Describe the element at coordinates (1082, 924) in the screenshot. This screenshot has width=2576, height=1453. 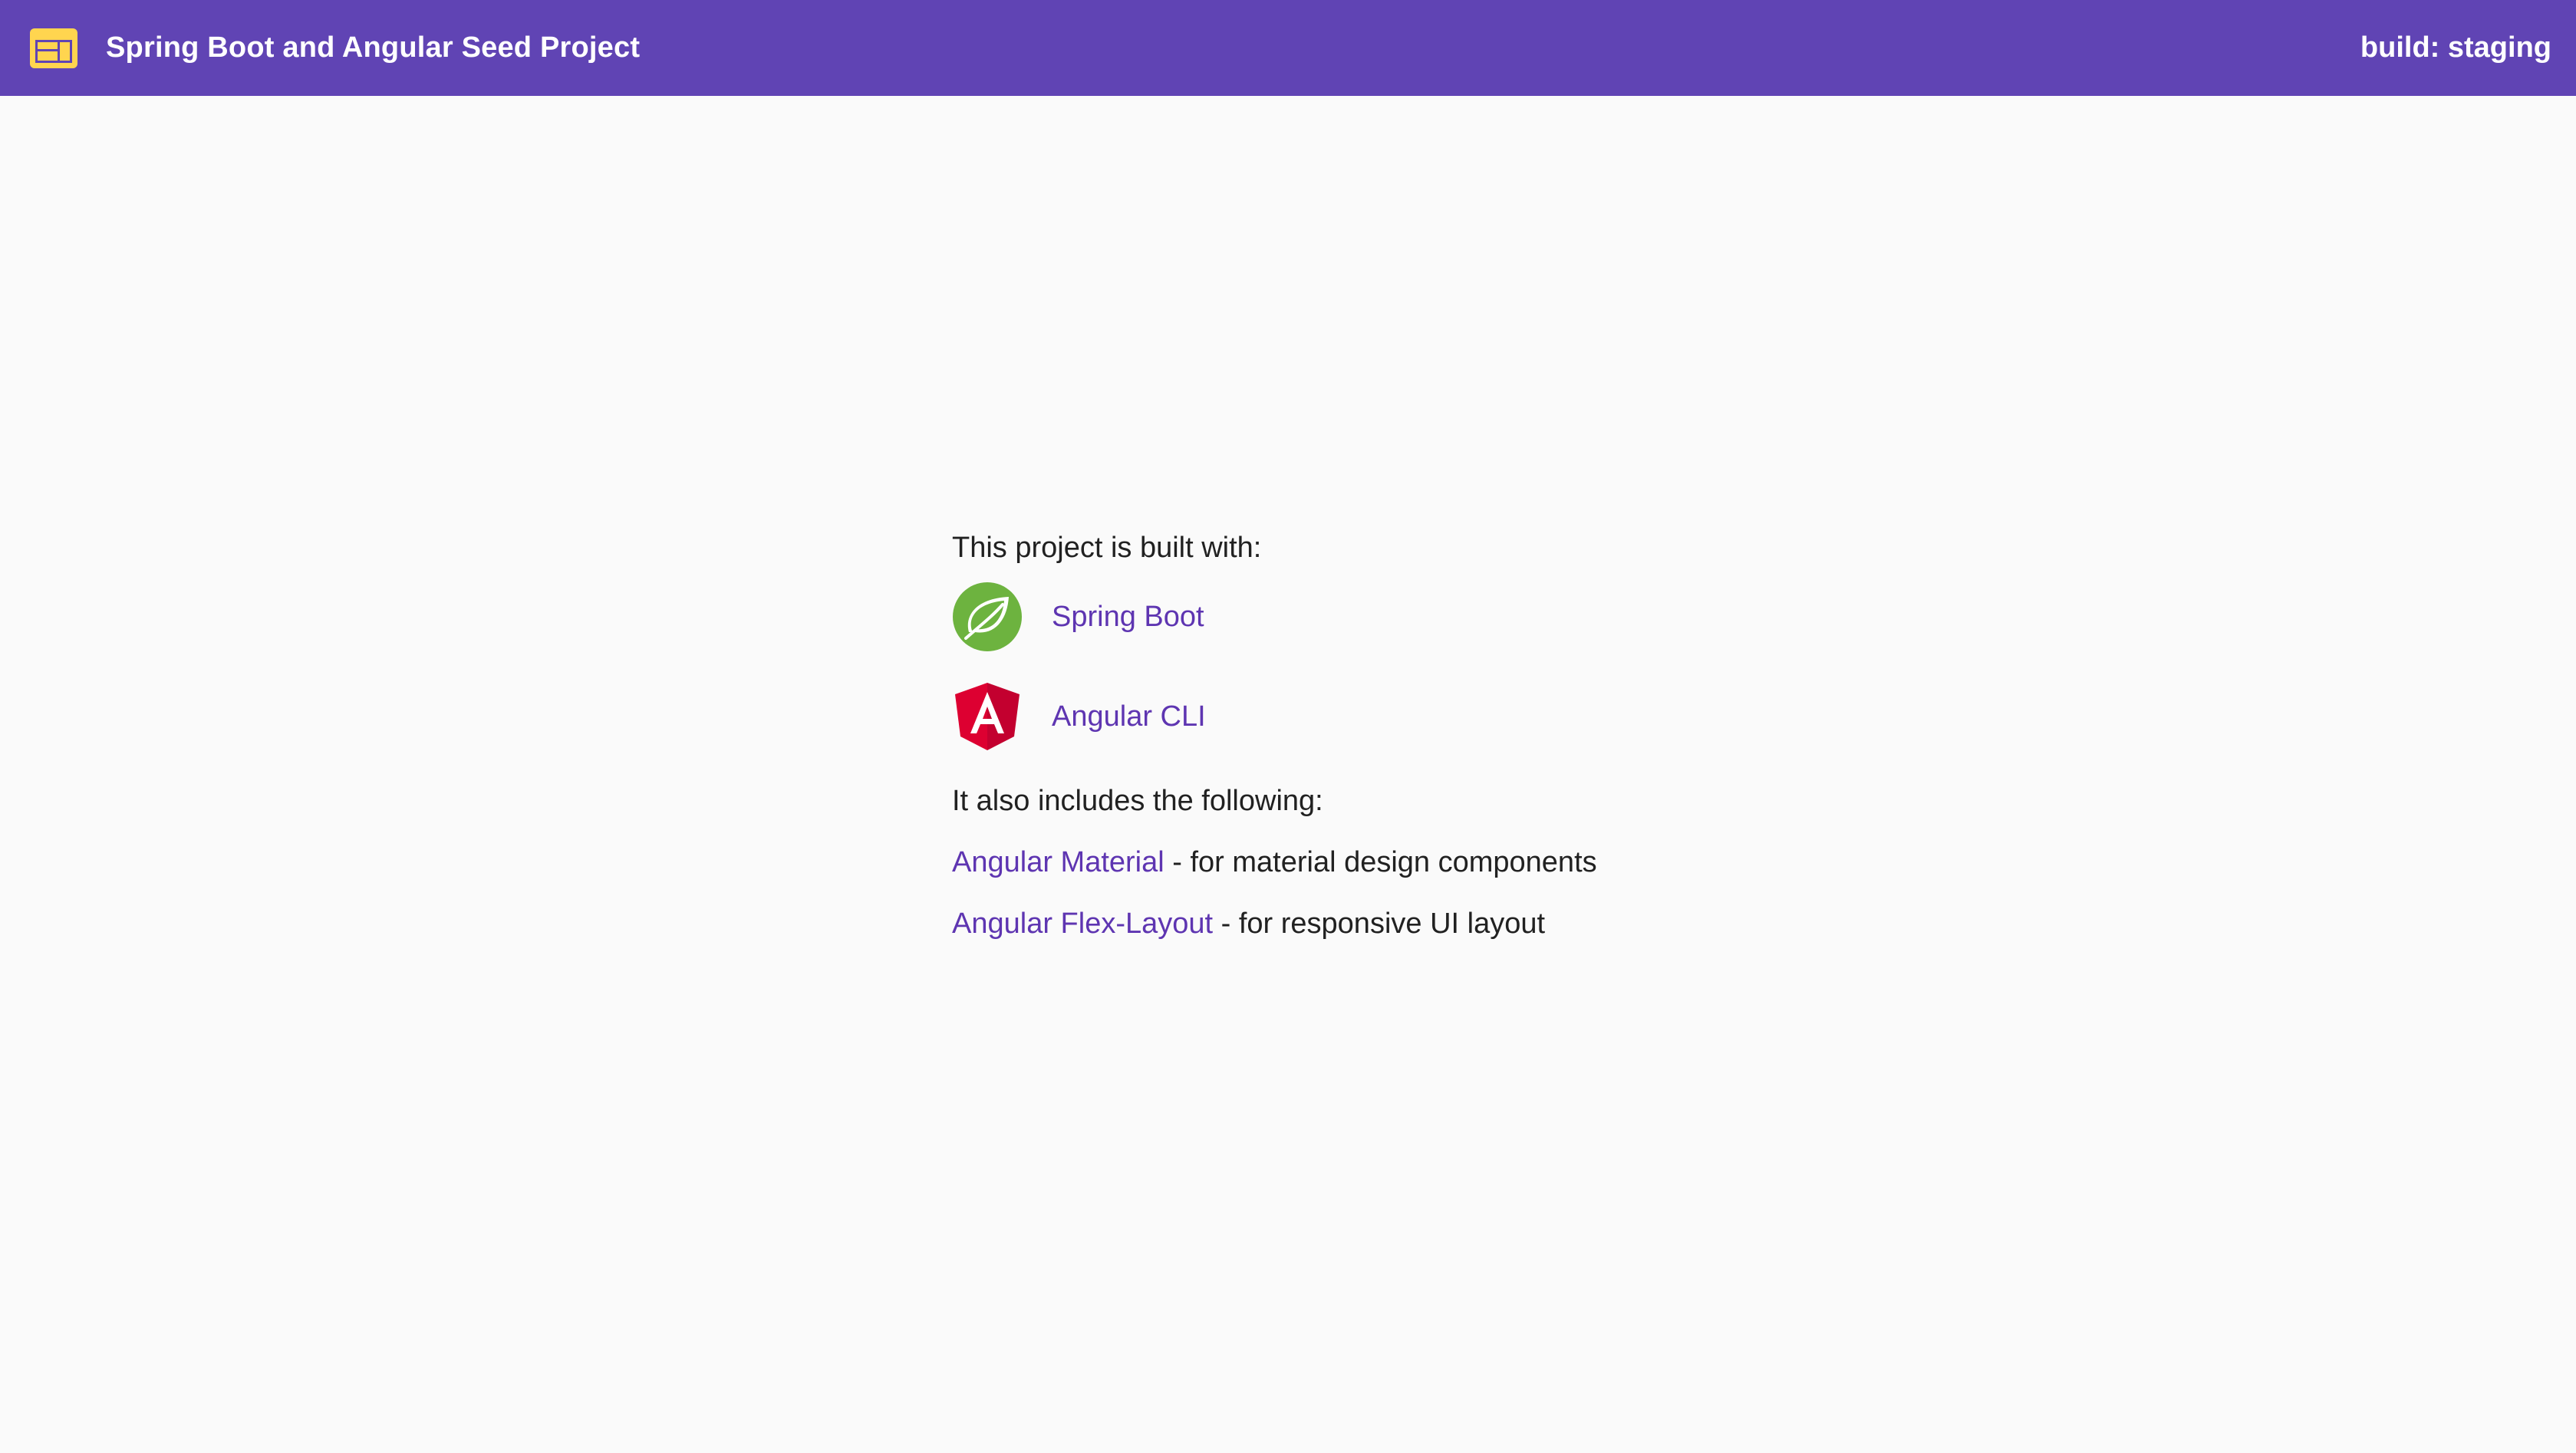
I see `angular-flex-layout-link: Angular Flex-Layout` at that location.